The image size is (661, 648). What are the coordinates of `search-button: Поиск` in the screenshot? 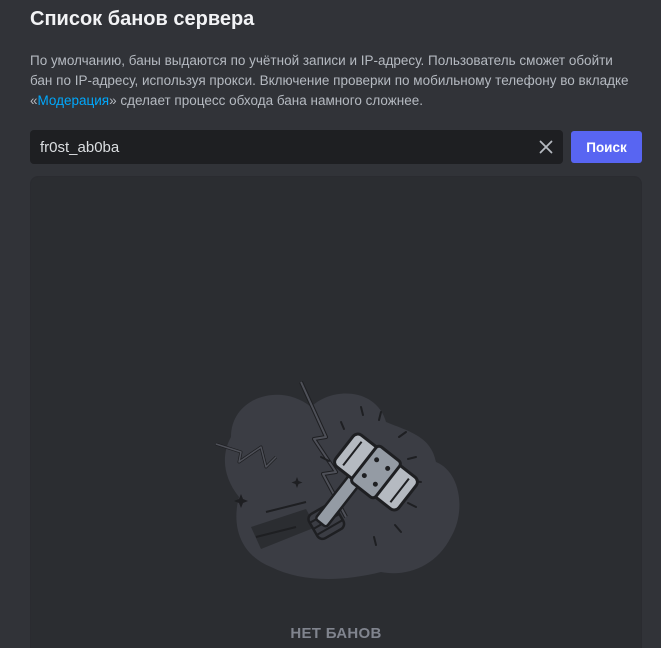 It's located at (606, 147).